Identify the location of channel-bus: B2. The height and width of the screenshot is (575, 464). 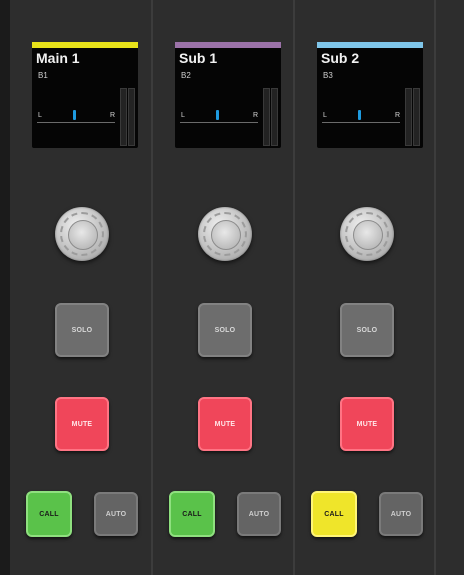
(186, 75).